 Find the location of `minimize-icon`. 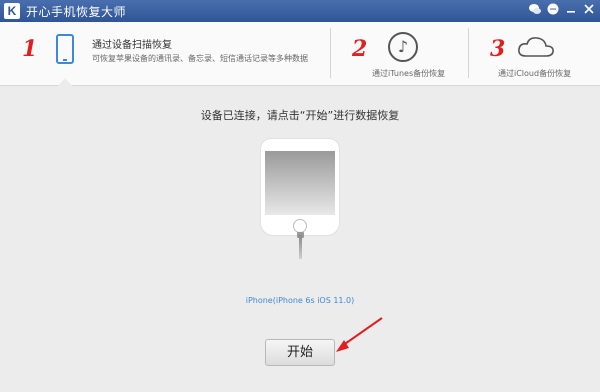

minimize-icon is located at coordinates (571, 9).